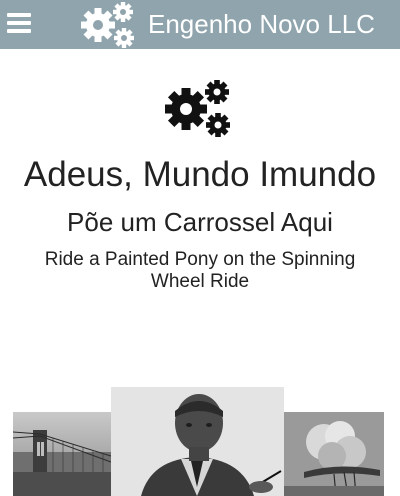  Describe the element at coordinates (197, 108) in the screenshot. I see `gears-icon` at that location.